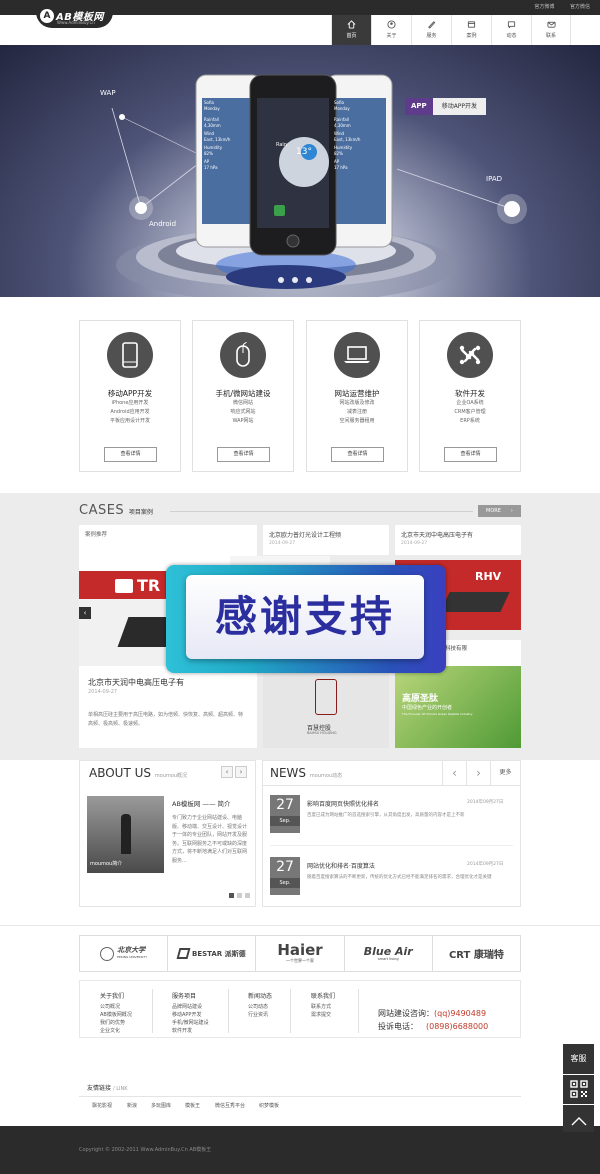 This screenshot has height=1174, width=600. What do you see at coordinates (306, 619) in the screenshot?
I see `thanks-overlay: 感谢支持` at bounding box center [306, 619].